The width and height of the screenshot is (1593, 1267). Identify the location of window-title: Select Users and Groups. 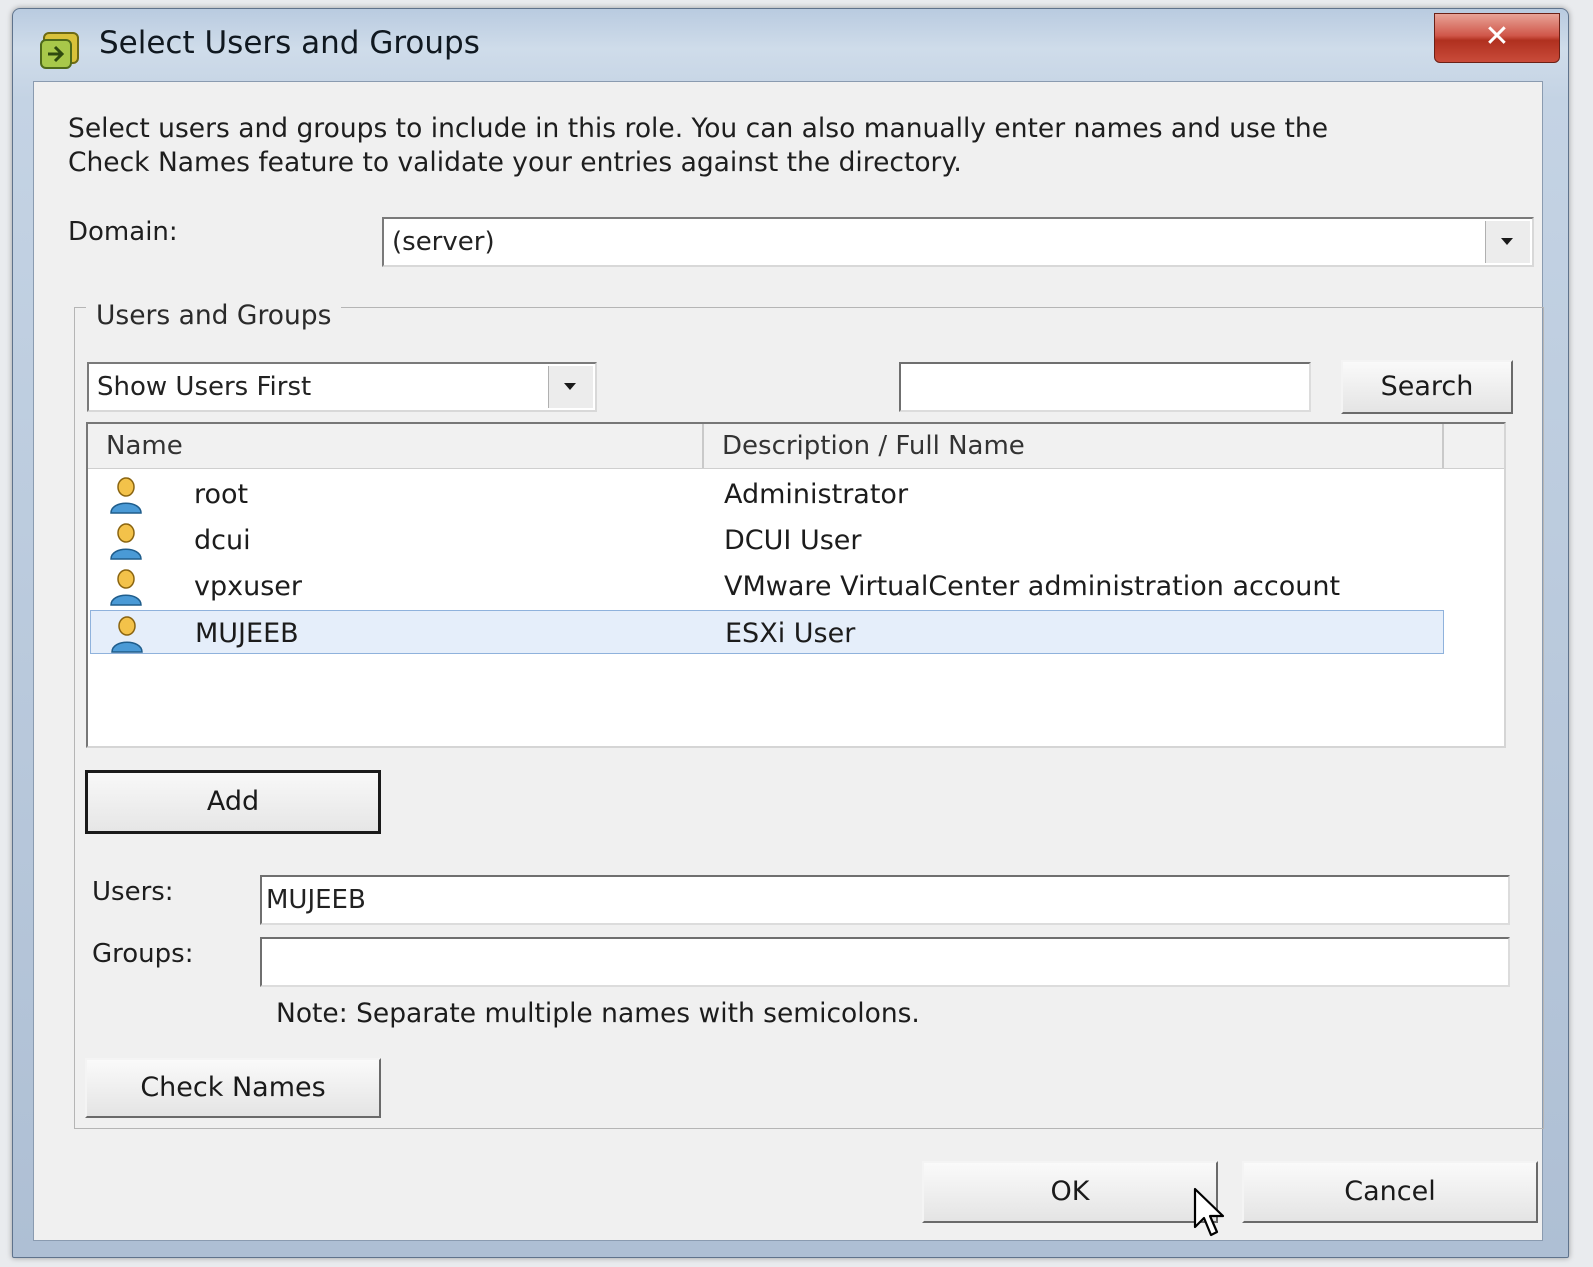
(289, 43).